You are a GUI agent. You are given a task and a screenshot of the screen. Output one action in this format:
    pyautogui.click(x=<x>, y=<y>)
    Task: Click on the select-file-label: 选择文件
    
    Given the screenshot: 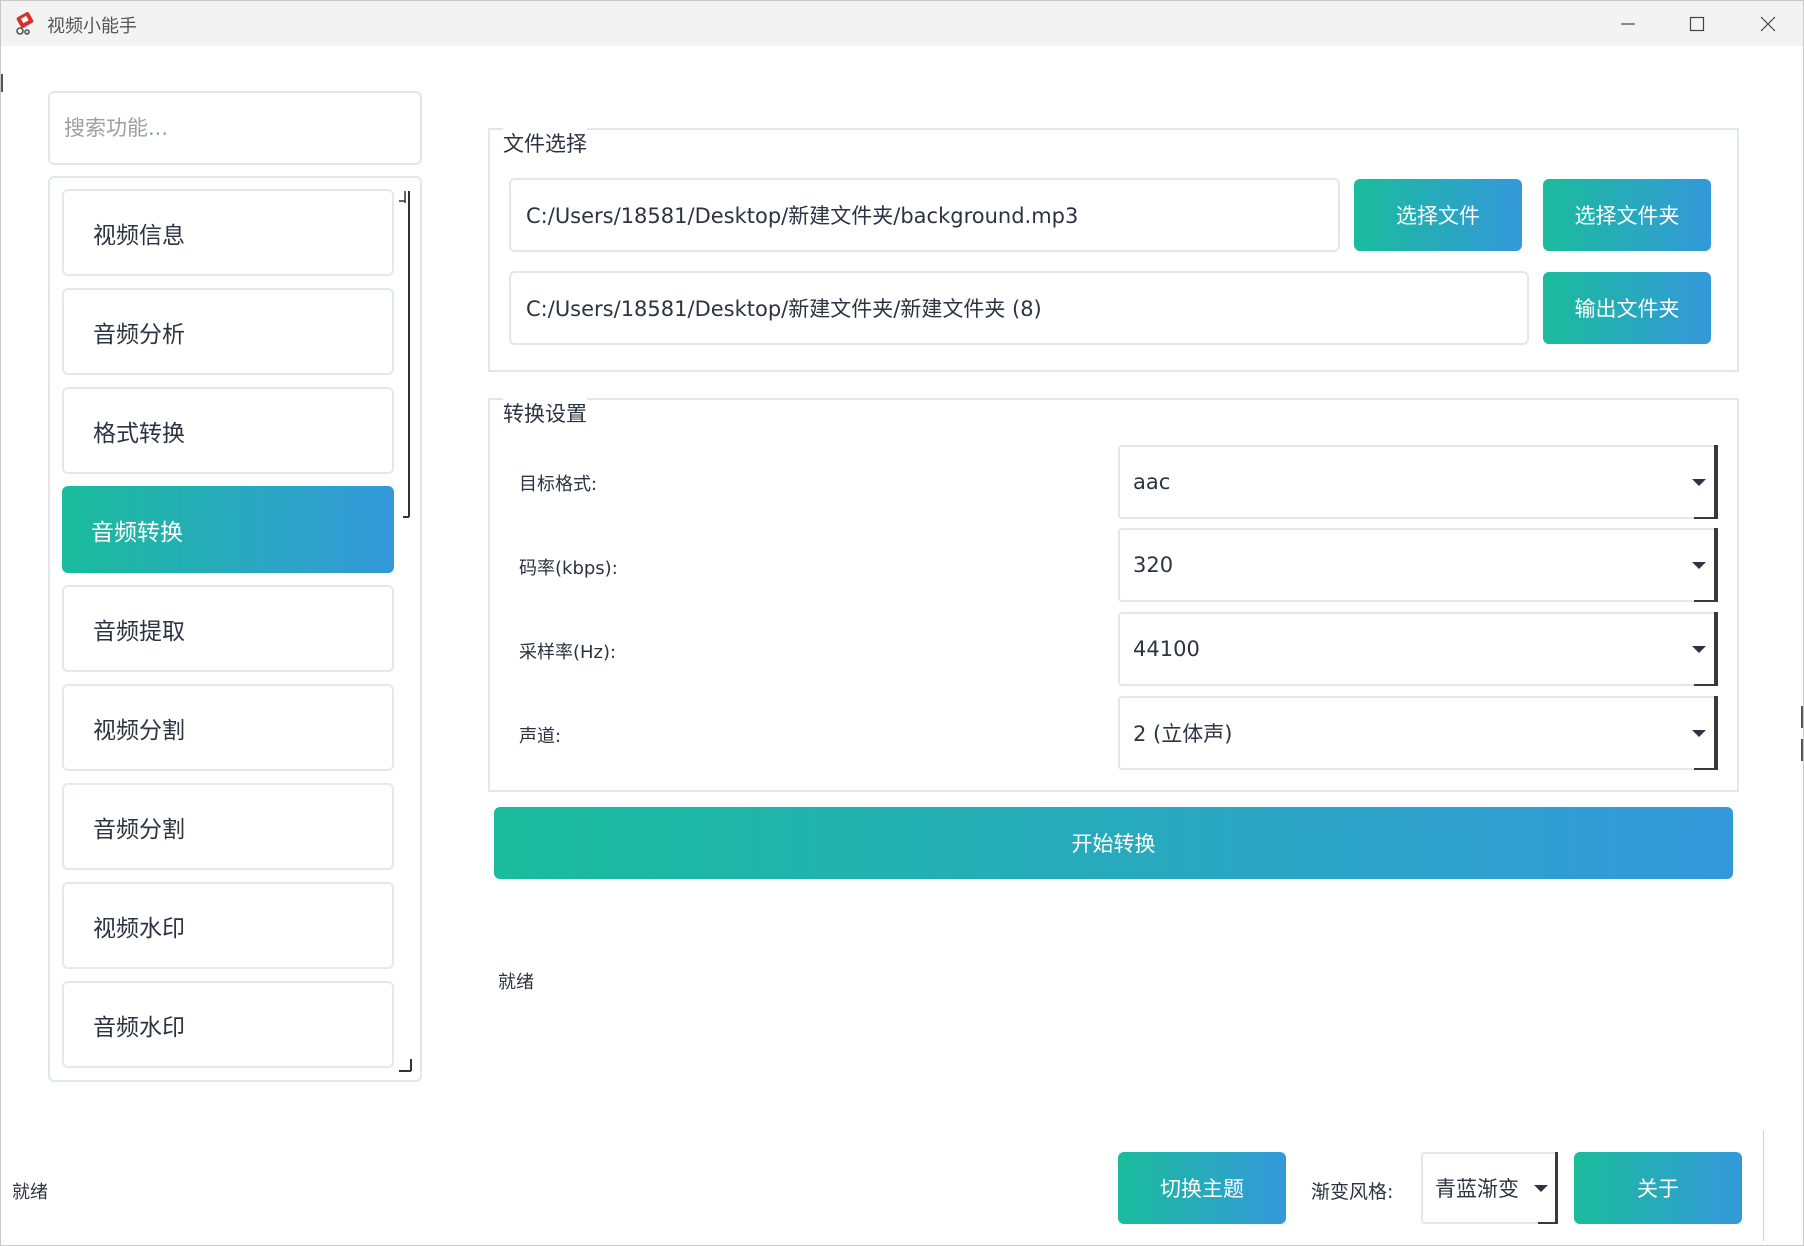 What is the action you would take?
    pyautogui.click(x=1438, y=216)
    